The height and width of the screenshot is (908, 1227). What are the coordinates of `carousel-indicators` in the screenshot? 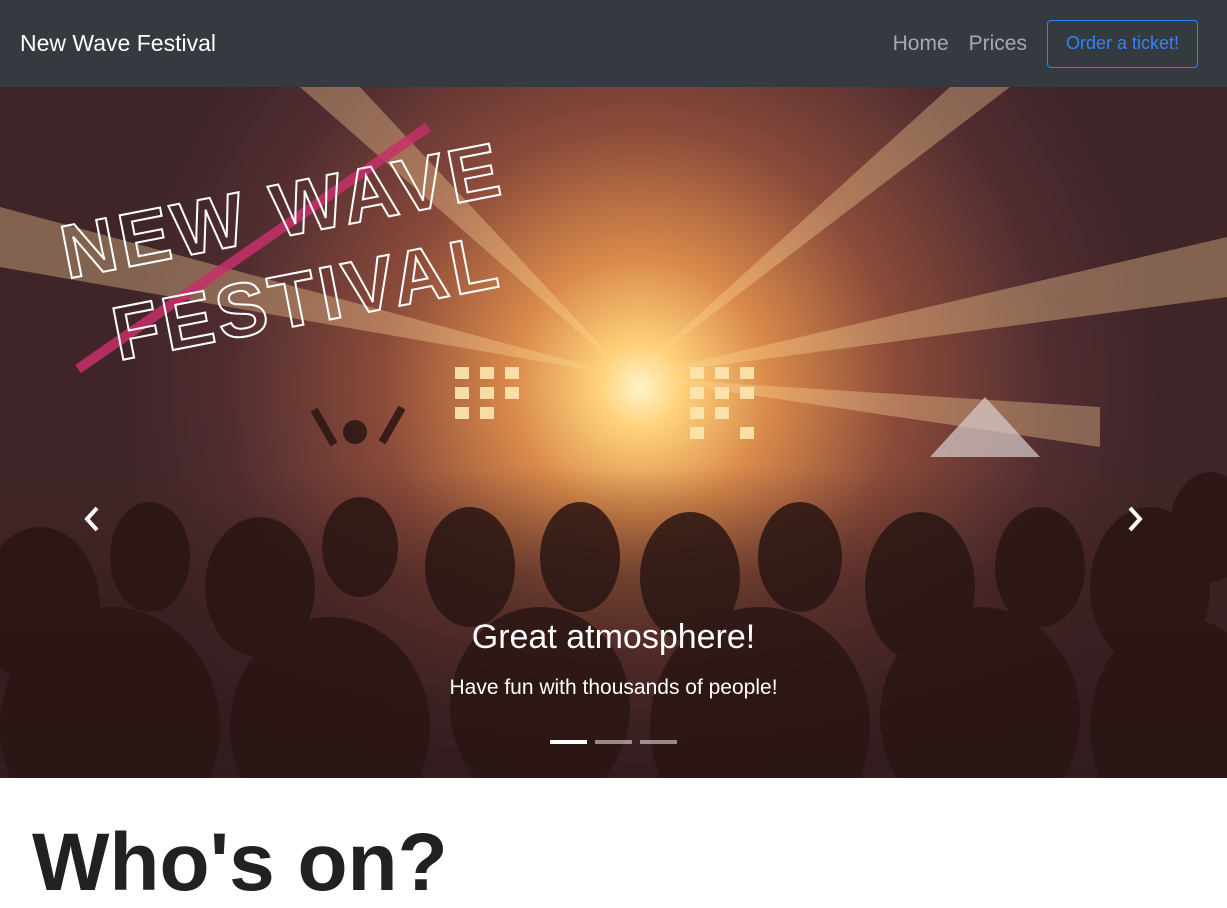 It's located at (617, 742).